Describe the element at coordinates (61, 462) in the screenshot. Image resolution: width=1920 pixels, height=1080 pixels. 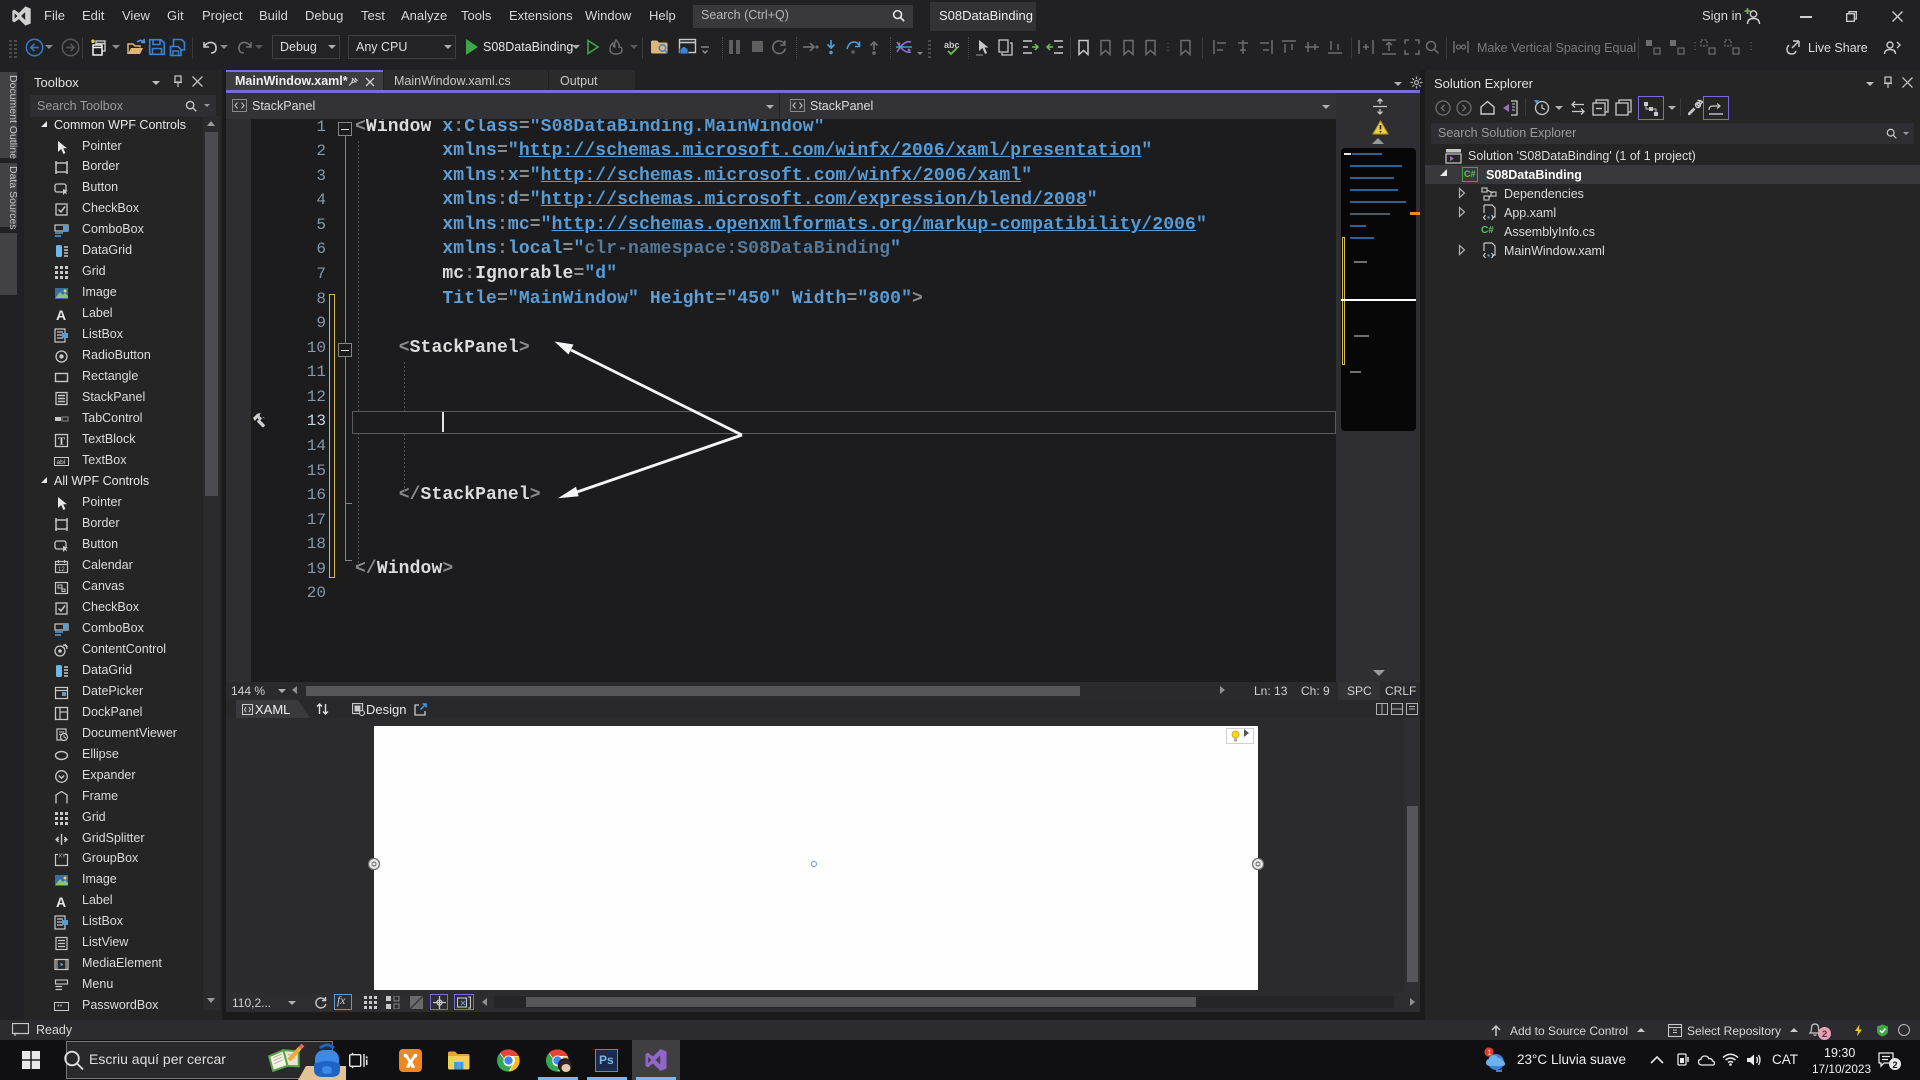
I see `svg-text: abl` at that location.